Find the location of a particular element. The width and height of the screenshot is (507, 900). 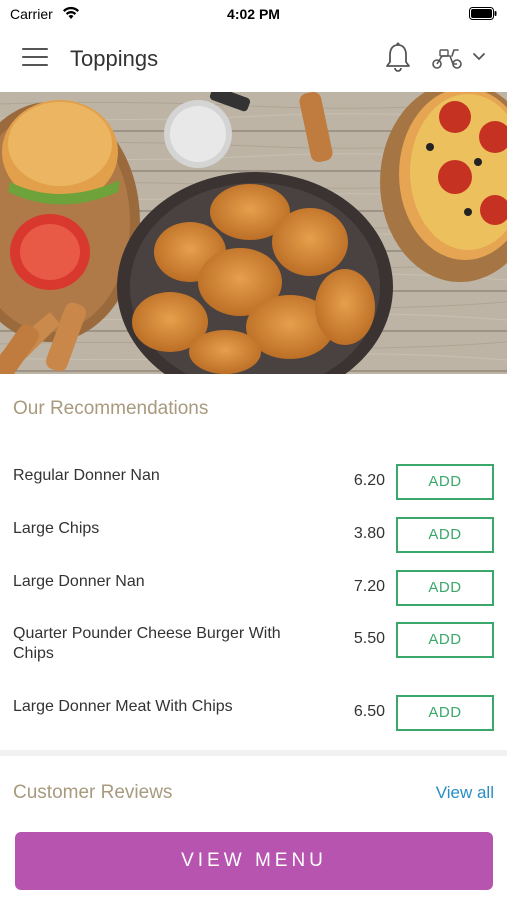

status-bar: Carrier 4:02 PM is located at coordinates (253, 14).